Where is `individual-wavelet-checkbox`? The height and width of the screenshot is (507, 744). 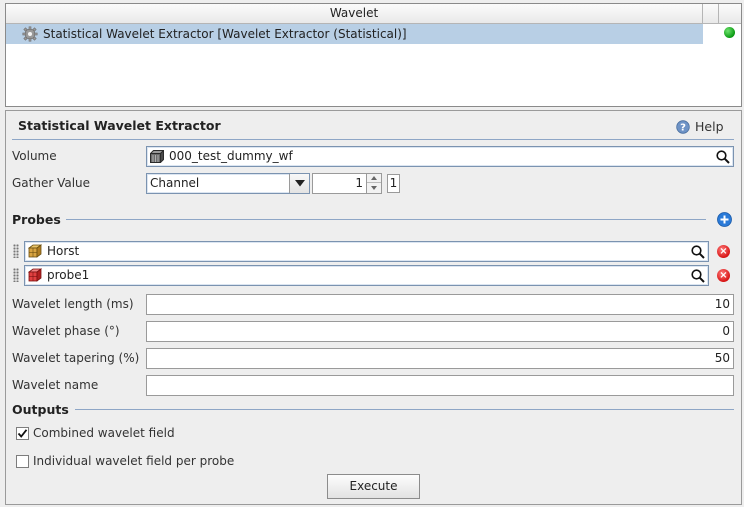 individual-wavelet-checkbox is located at coordinates (22, 461).